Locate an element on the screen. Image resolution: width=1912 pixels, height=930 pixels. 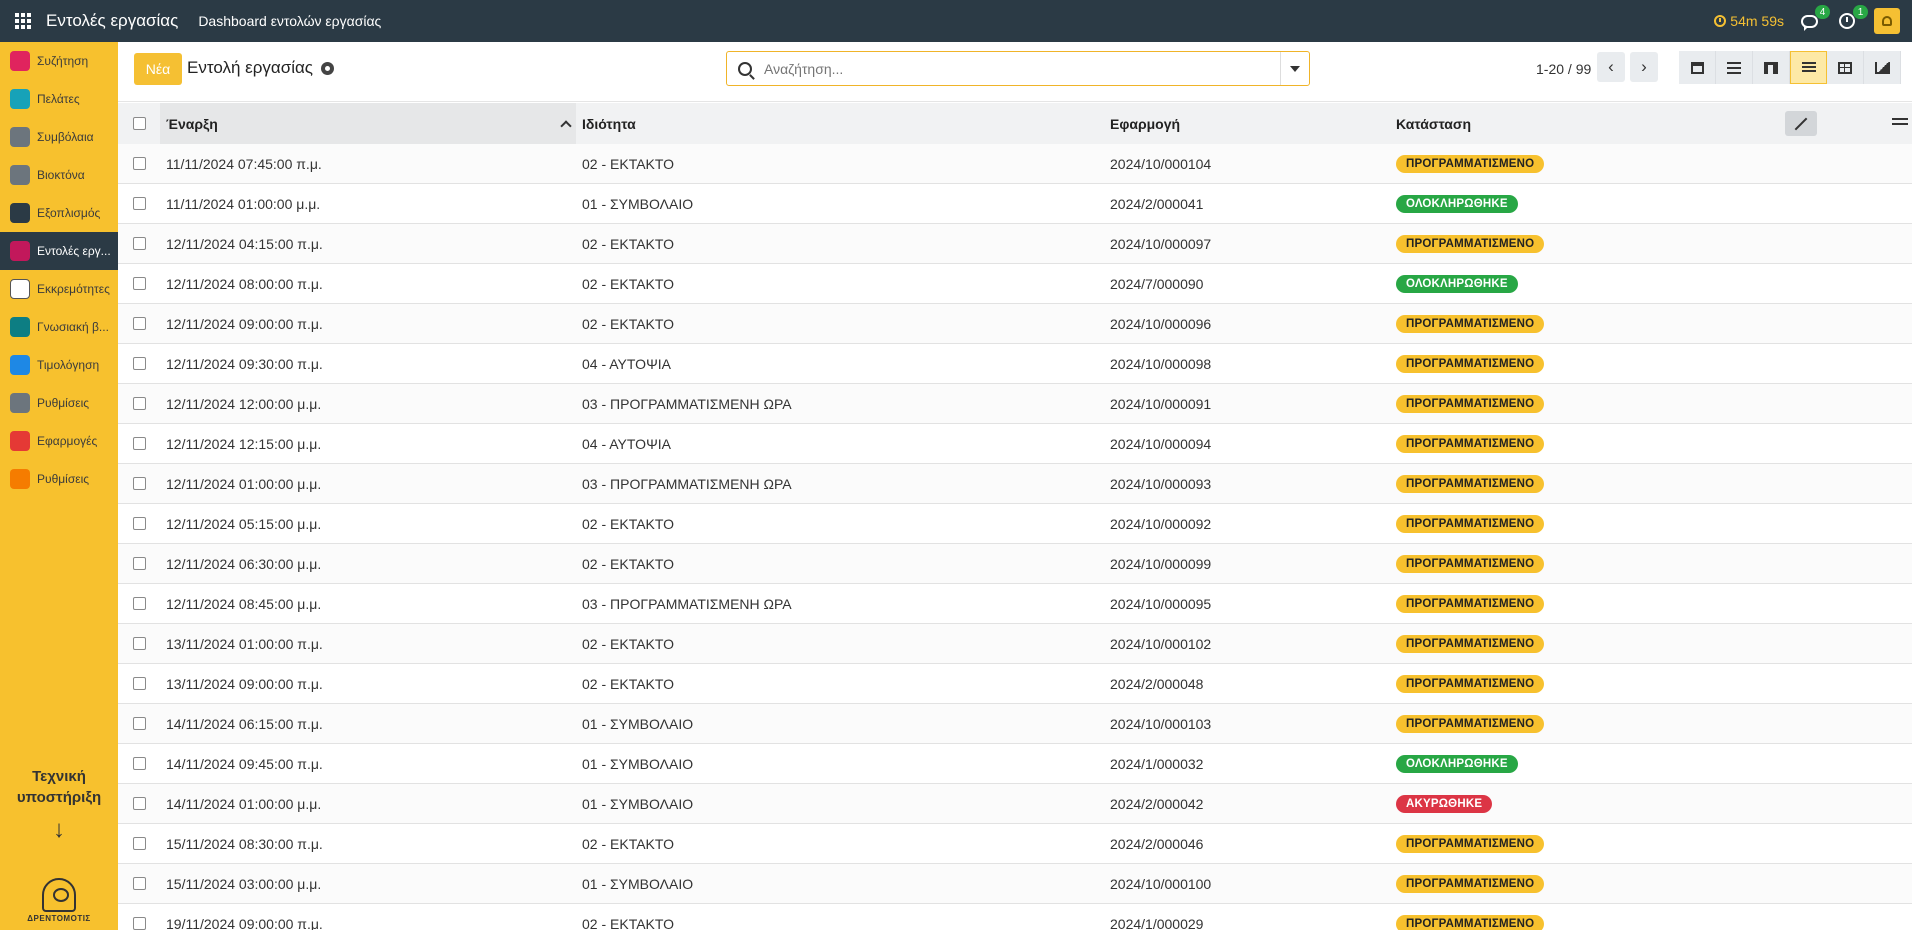
list-view-button is located at coordinates (1808, 67).